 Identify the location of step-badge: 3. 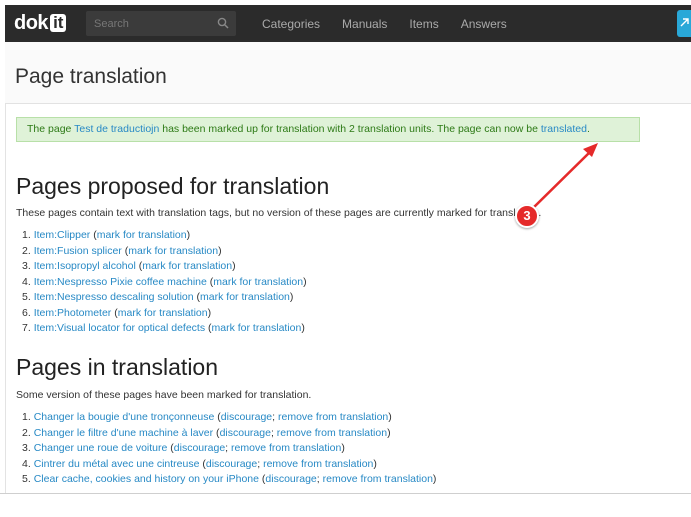
(527, 216).